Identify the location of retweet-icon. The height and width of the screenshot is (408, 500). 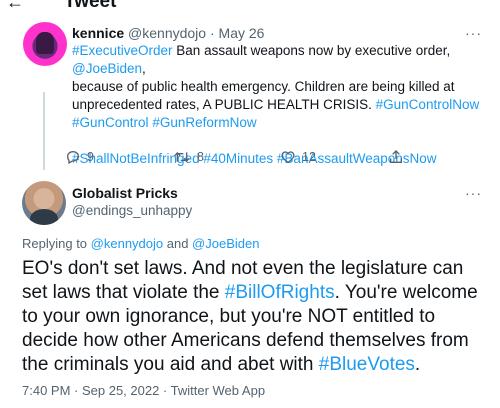
(182, 157).